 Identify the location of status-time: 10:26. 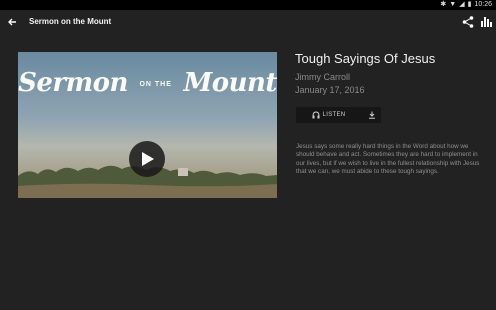
(483, 4).